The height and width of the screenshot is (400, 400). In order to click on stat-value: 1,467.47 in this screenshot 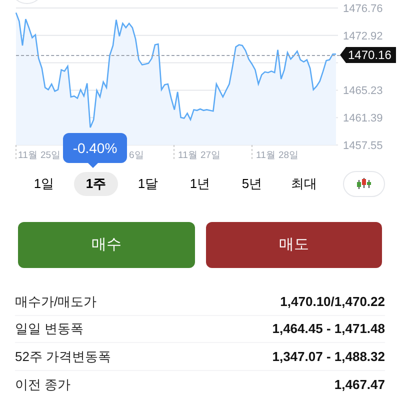, I will do `click(359, 385)`.